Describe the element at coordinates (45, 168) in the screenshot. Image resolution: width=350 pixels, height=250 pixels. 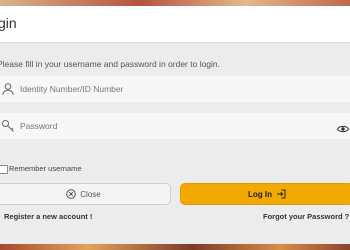
I see `remember-label: Remember username` at that location.